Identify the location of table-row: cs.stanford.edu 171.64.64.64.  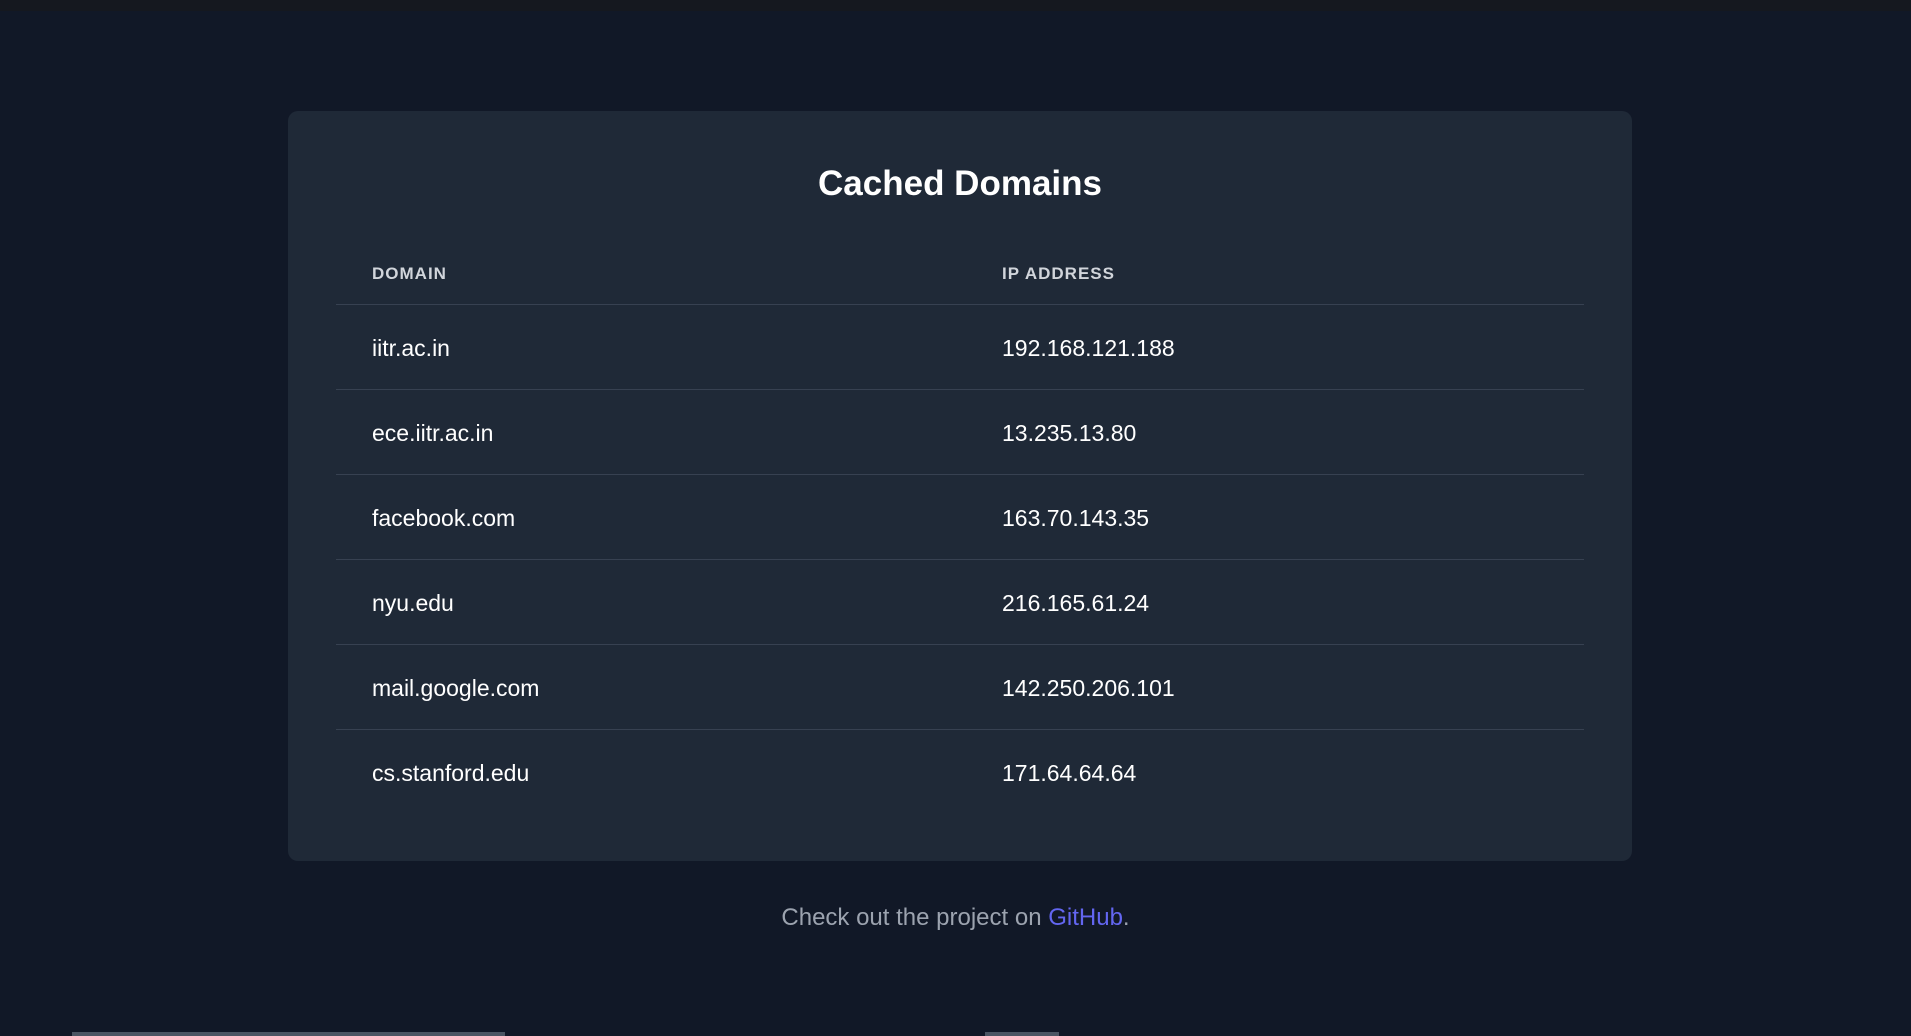
(960, 772).